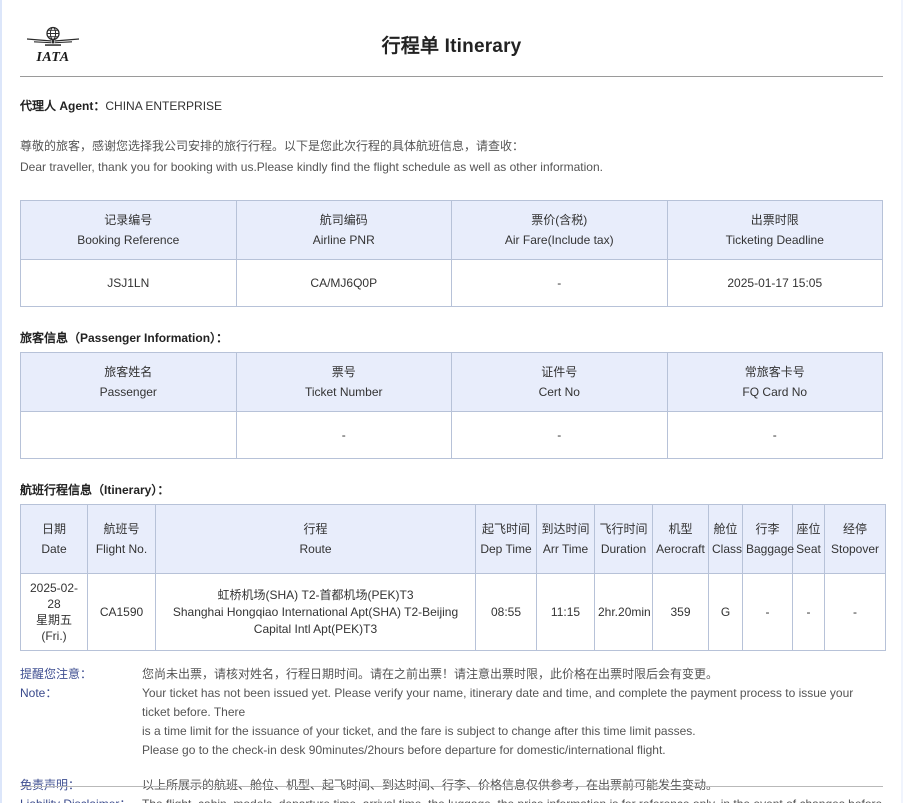 The image size is (903, 803). I want to click on header-en: Booking Reference, so click(128, 240).